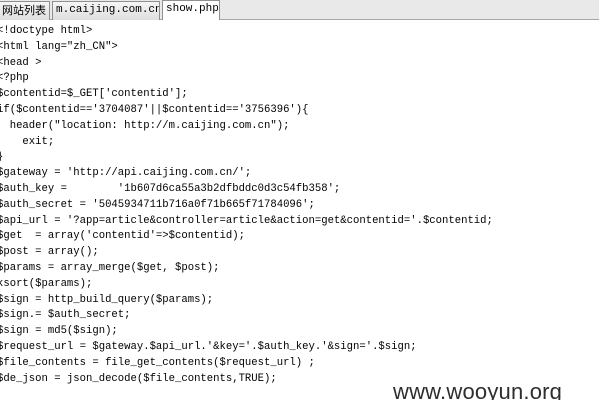 The width and height of the screenshot is (599, 400). Describe the element at coordinates (299, 10) in the screenshot. I see `tab-bar: 网站列表 m.caijing.com.cn show.php` at that location.